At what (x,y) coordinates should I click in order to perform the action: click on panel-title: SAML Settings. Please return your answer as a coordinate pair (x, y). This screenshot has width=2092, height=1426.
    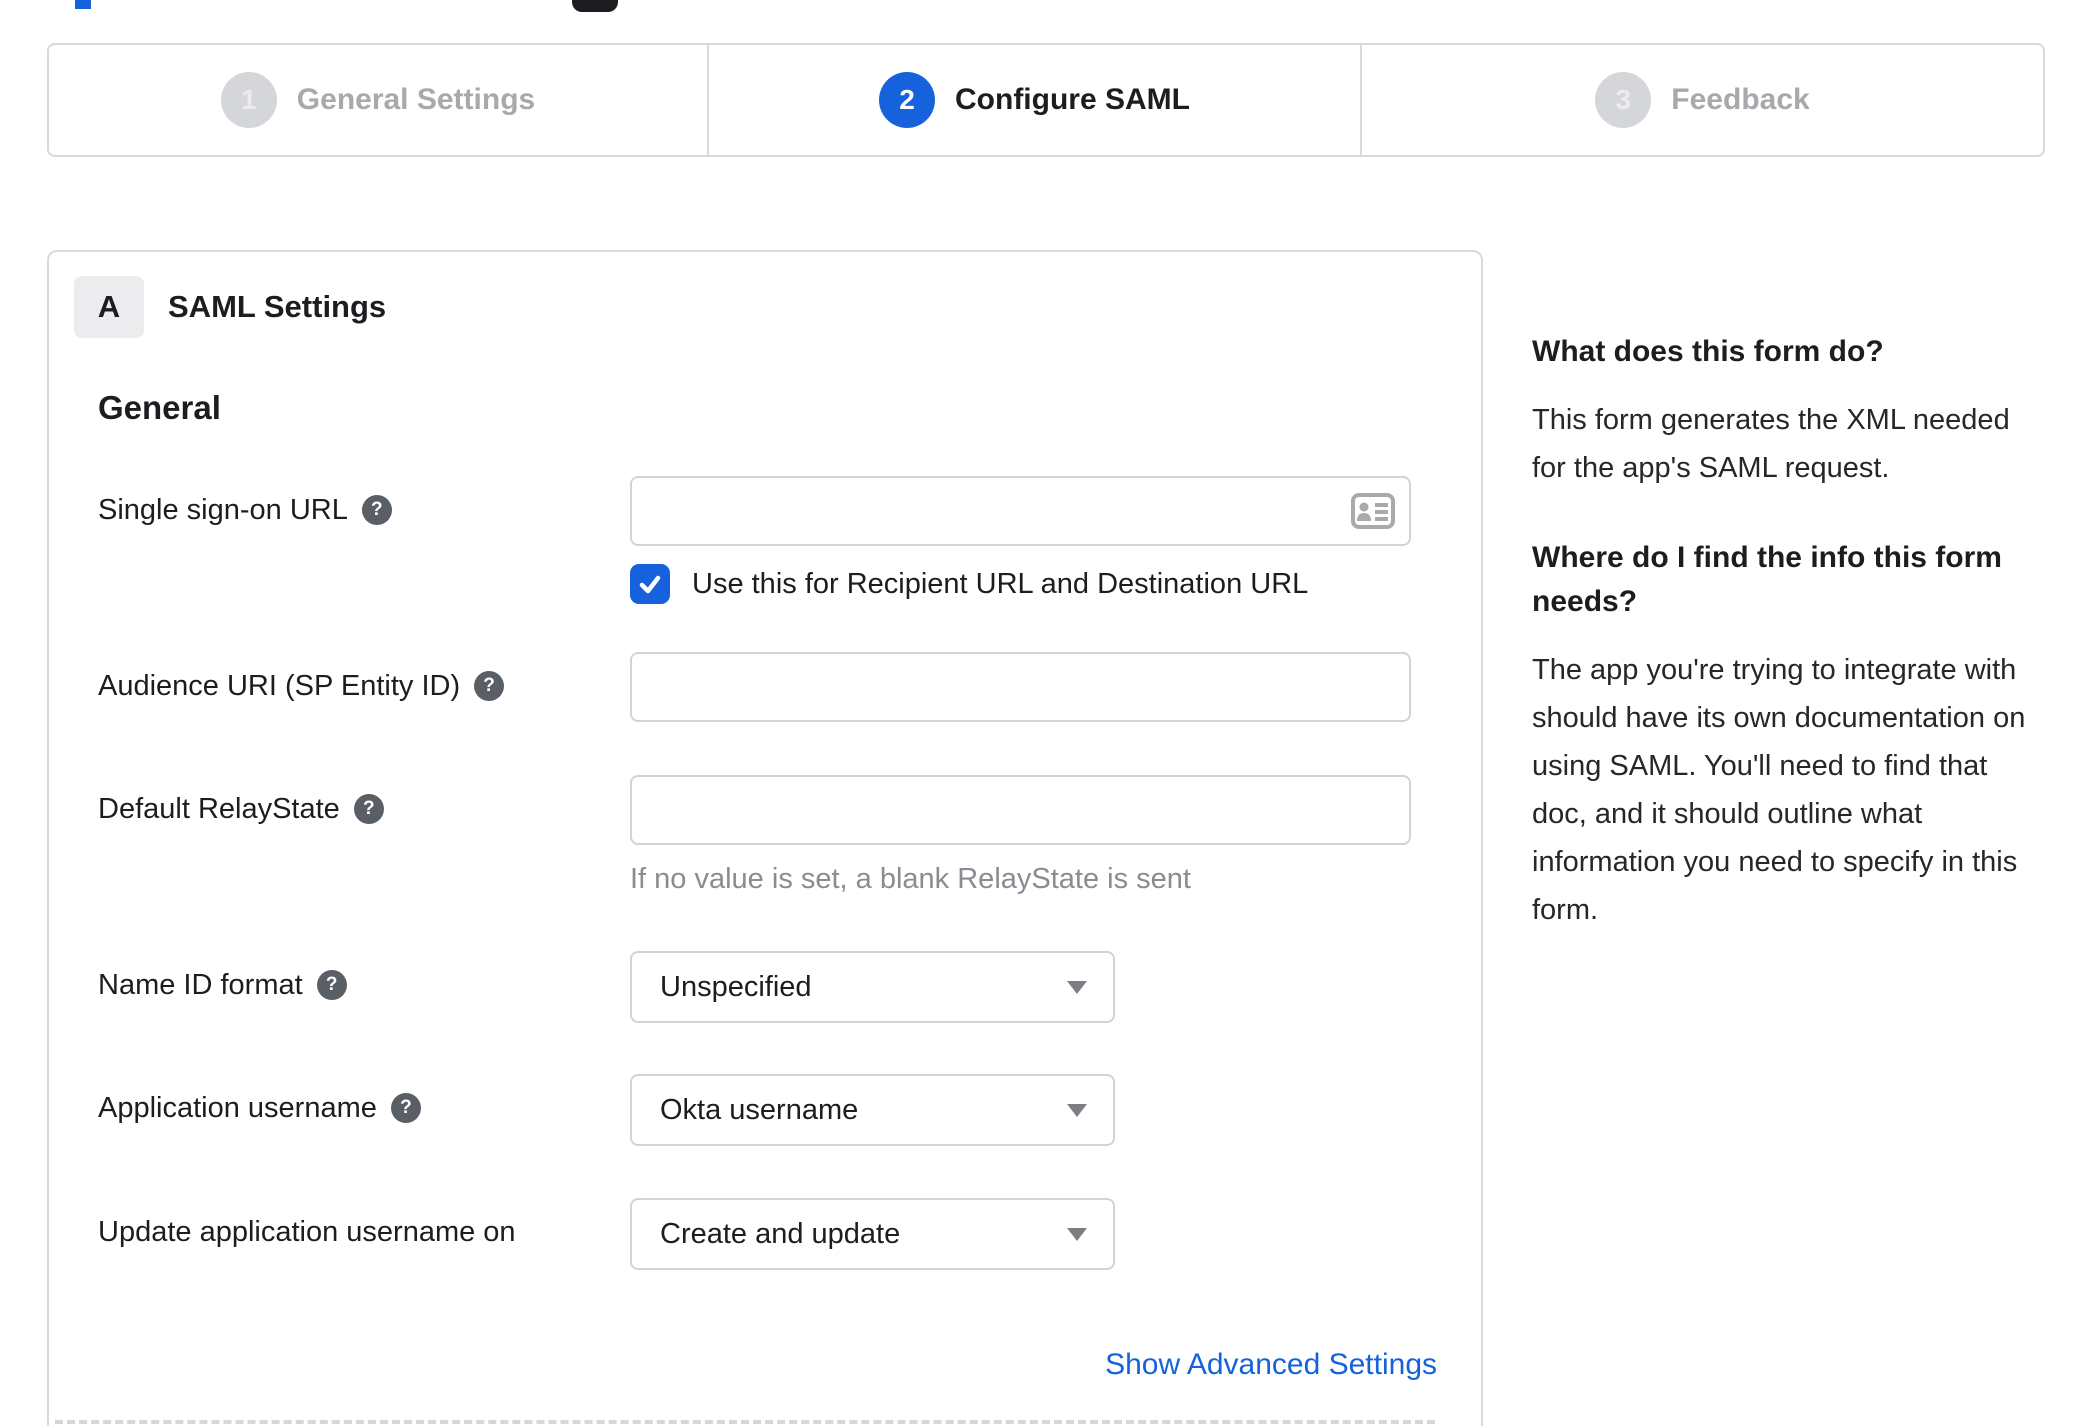
    Looking at the image, I should click on (277, 306).